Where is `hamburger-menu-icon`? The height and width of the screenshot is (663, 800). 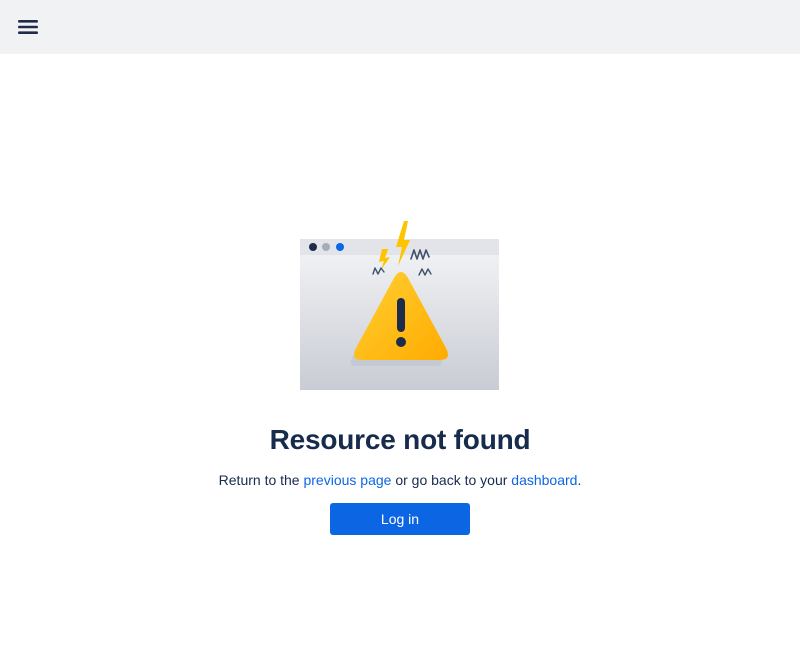 hamburger-menu-icon is located at coordinates (28, 27).